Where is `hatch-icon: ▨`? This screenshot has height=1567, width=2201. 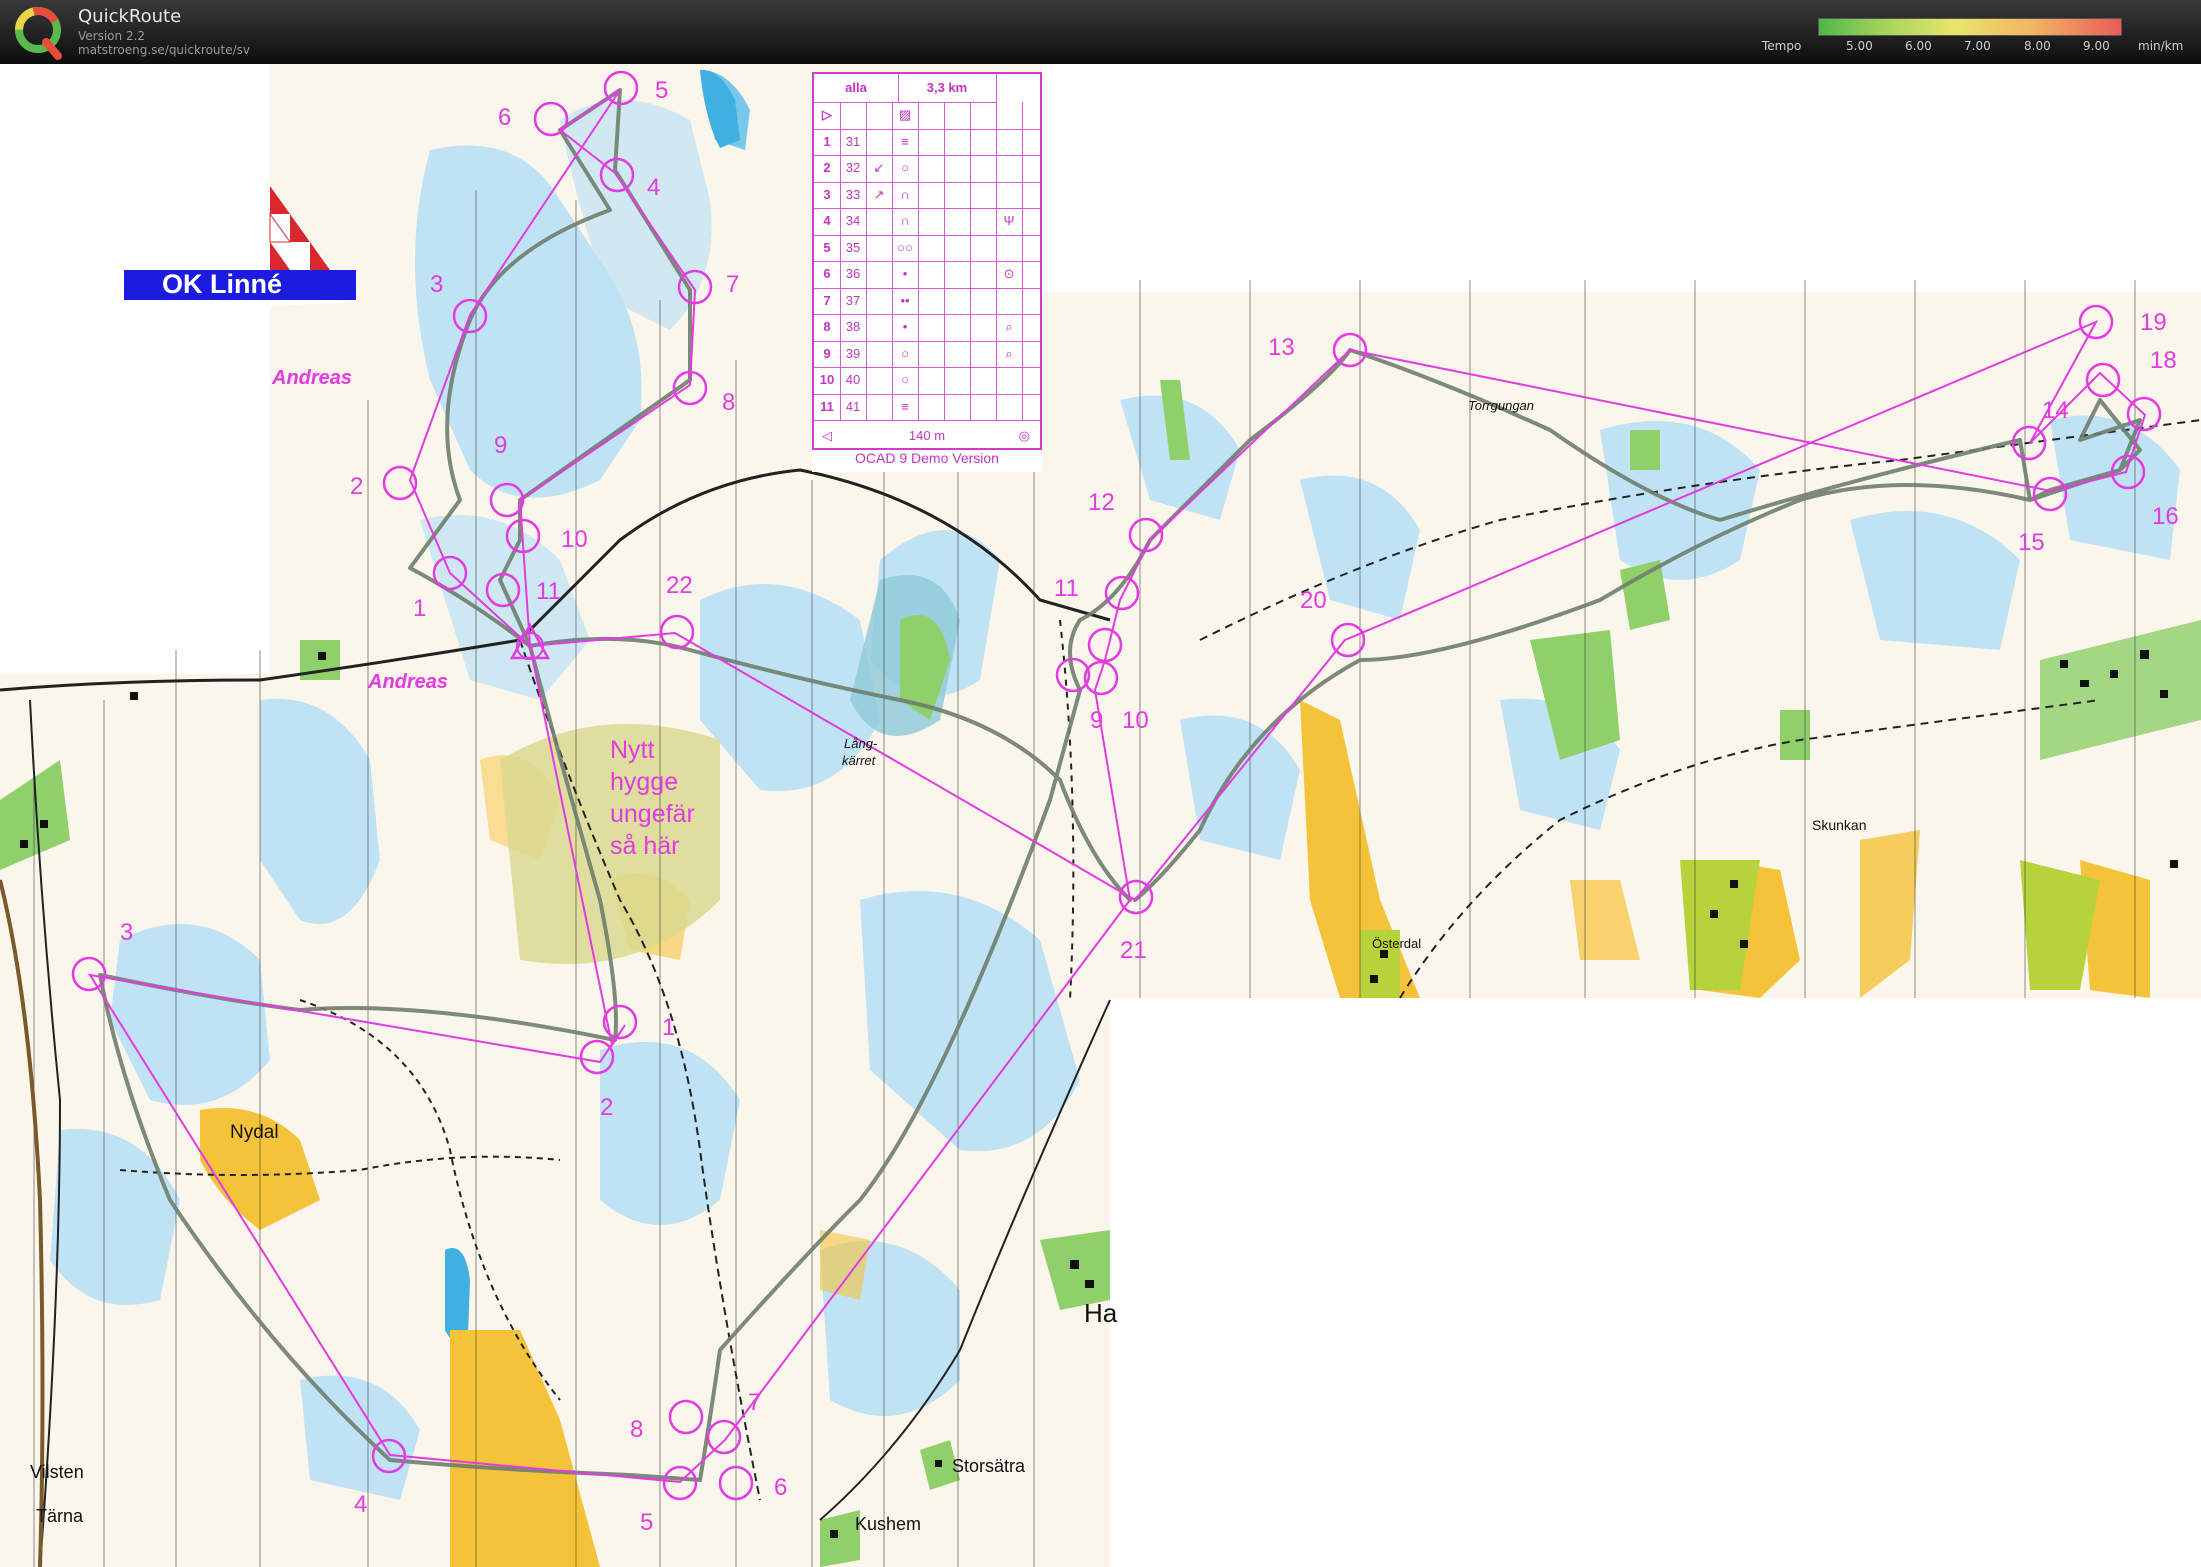
hatch-icon: ▨ is located at coordinates (905, 115).